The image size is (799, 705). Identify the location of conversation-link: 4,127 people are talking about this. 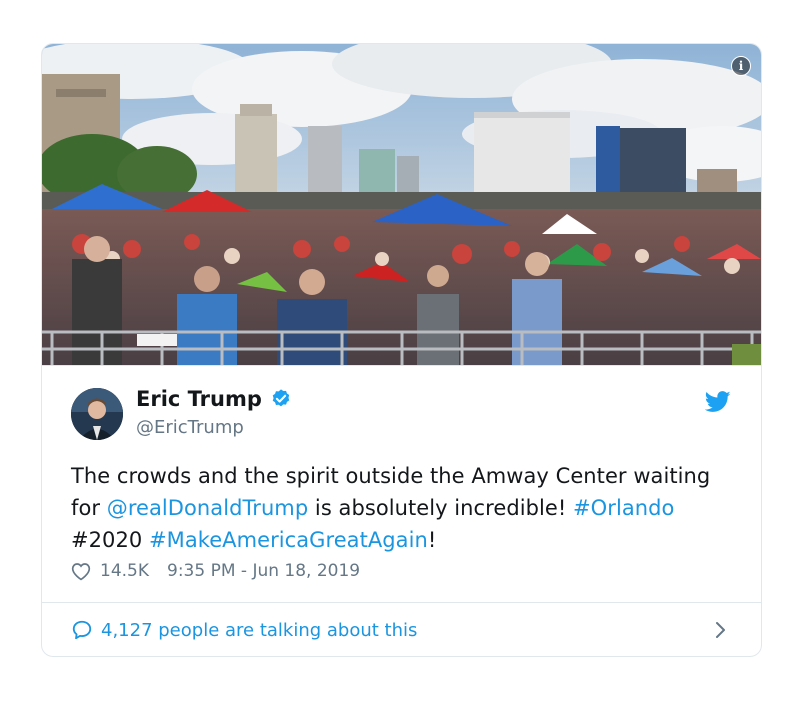
(401, 629).